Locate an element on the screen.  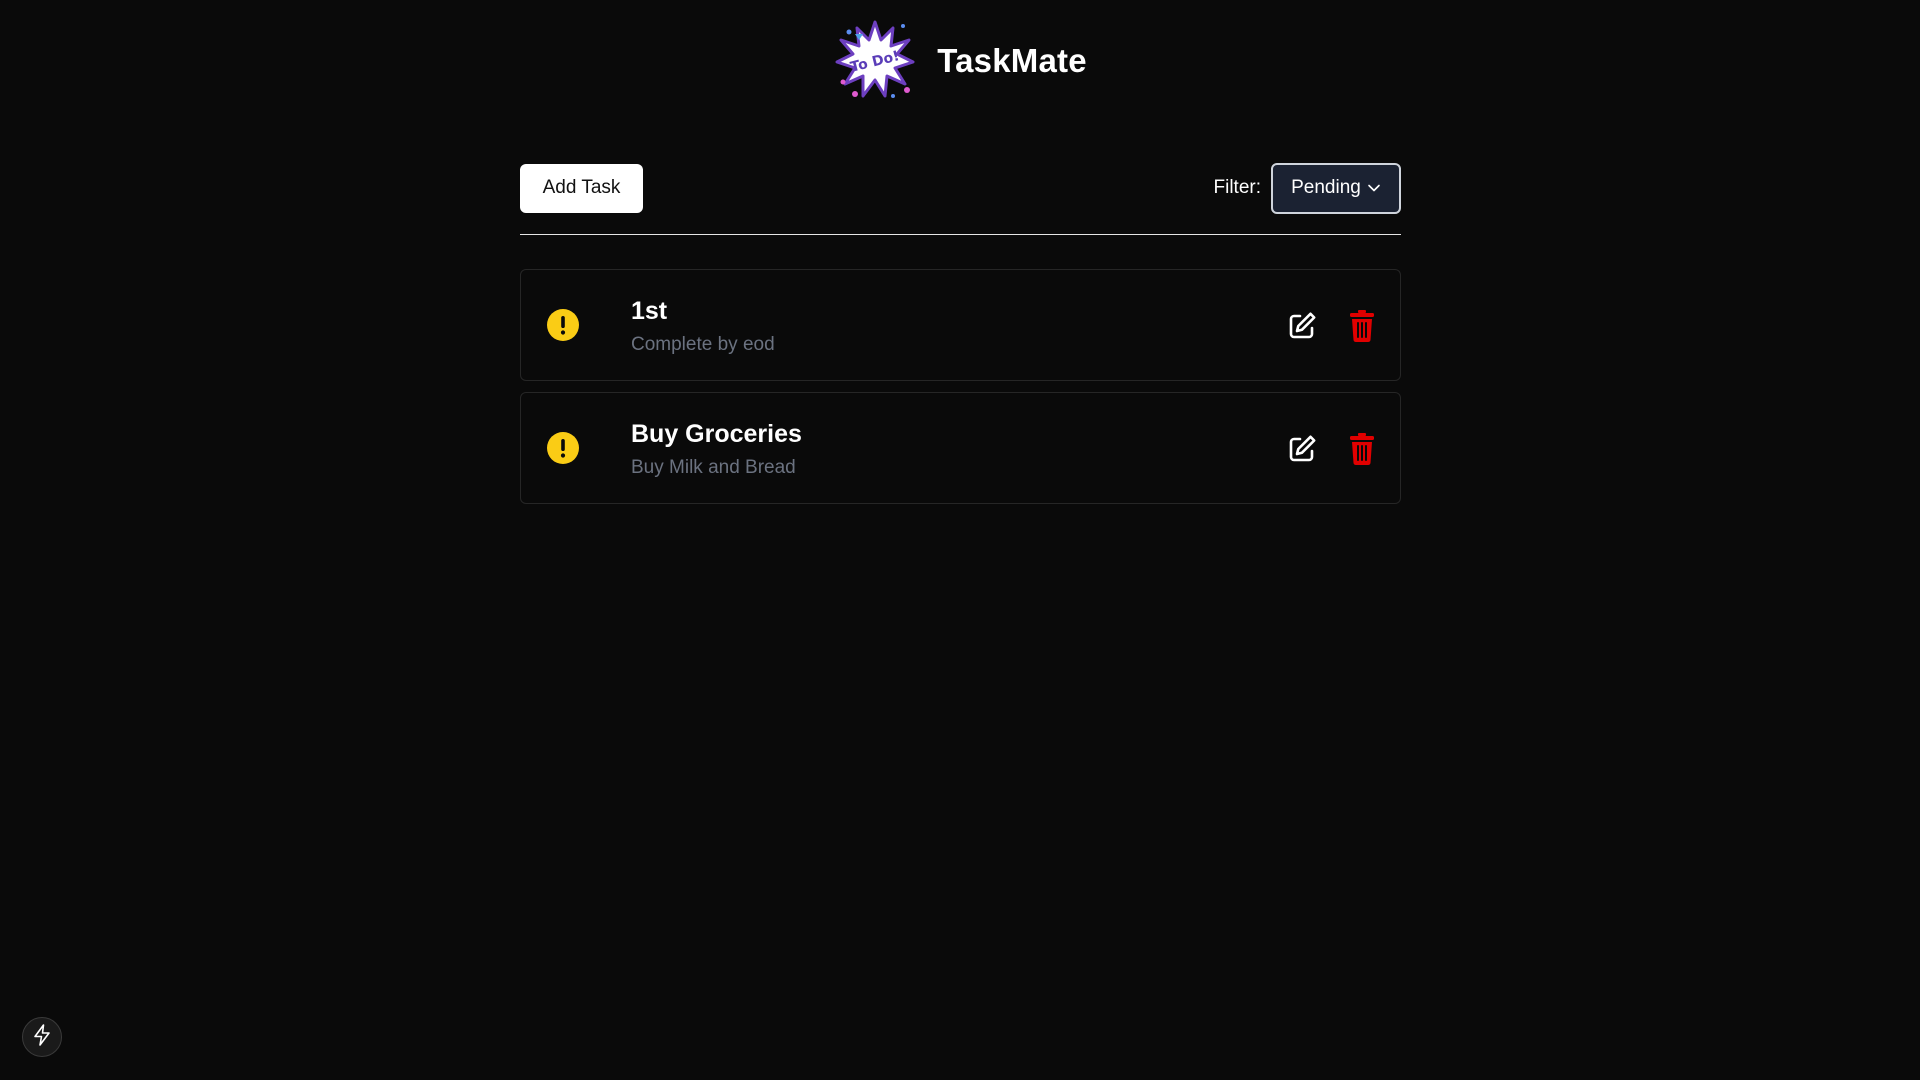
bolt-icon is located at coordinates (42, 1037).